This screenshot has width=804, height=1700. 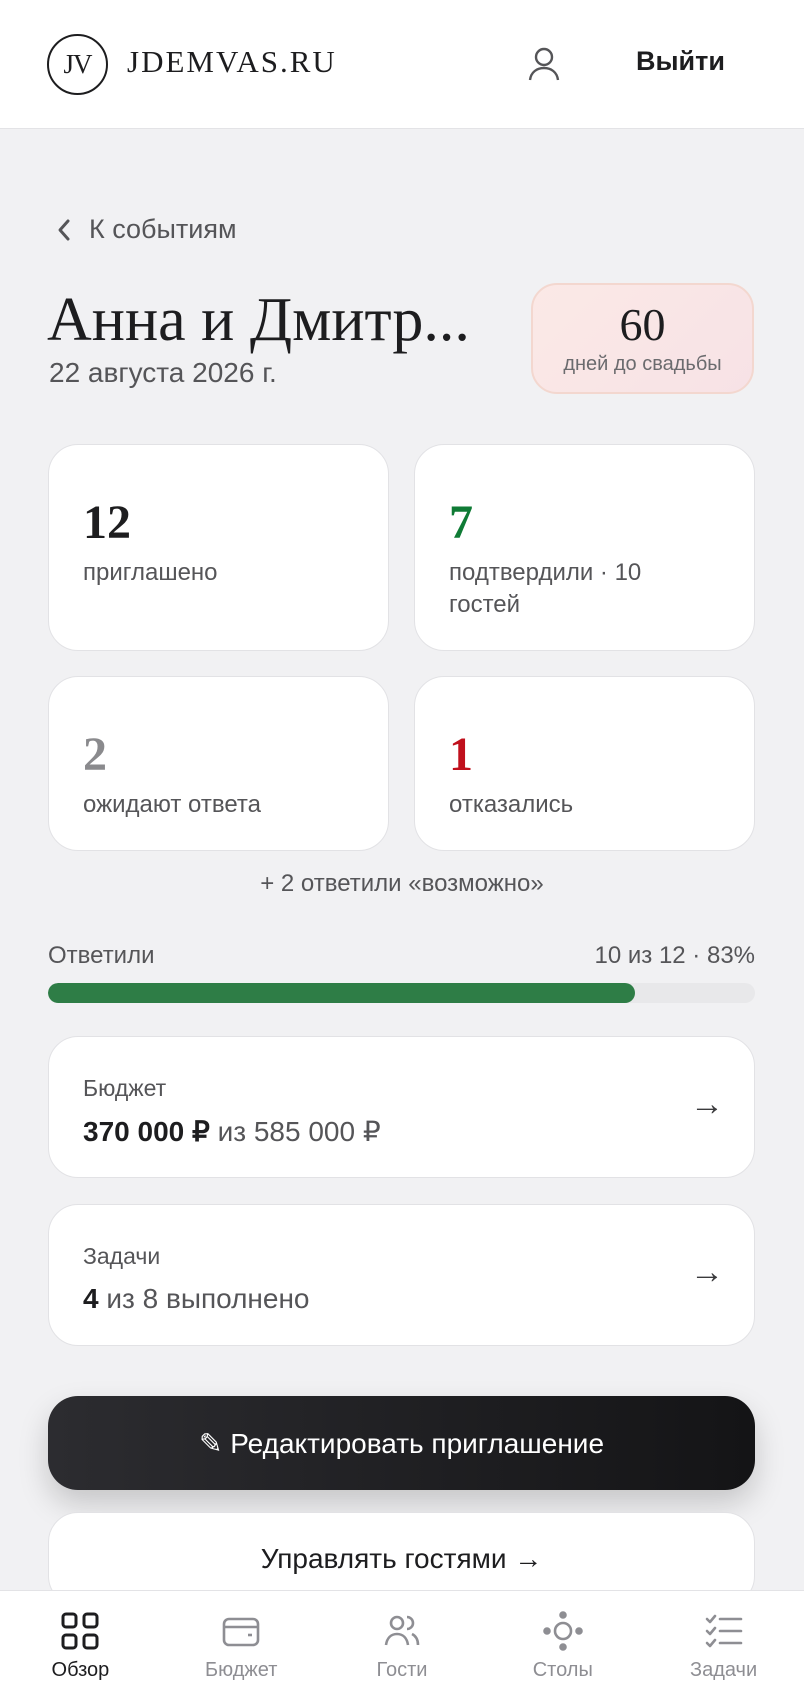 What do you see at coordinates (402, 1670) in the screenshot?
I see `nav-label: Гости` at bounding box center [402, 1670].